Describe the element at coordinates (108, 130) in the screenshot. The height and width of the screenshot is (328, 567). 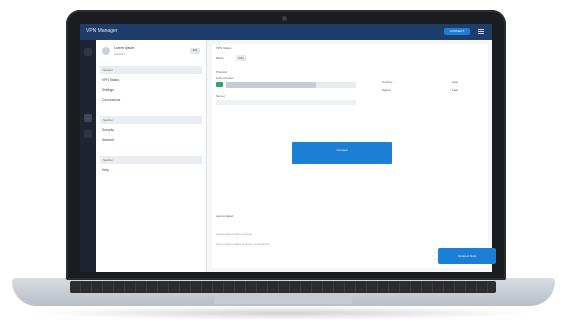
I see `sidebar-item-security: Security` at that location.